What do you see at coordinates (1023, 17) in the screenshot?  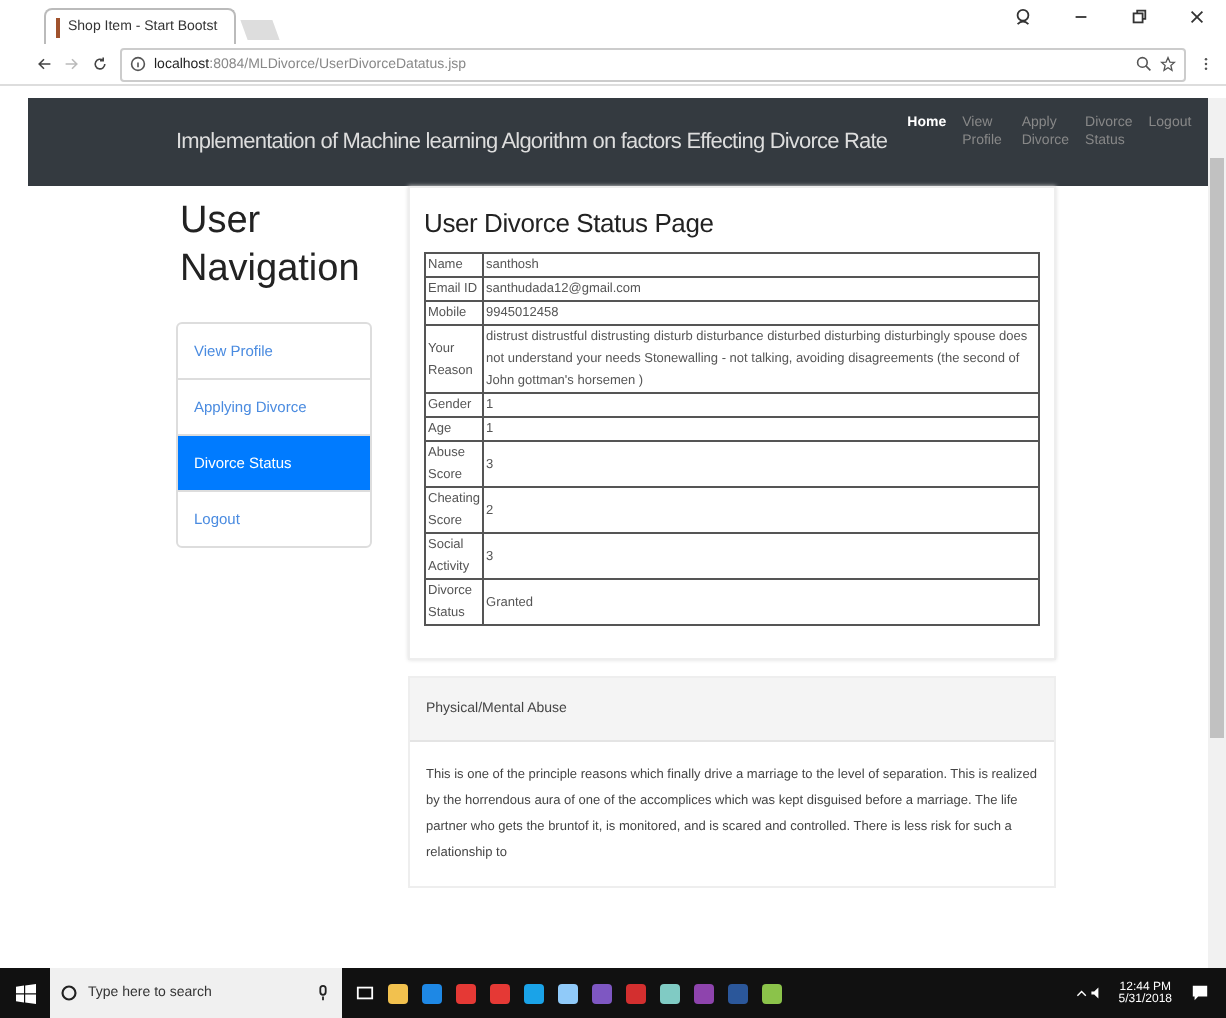 I see `profile-icon` at bounding box center [1023, 17].